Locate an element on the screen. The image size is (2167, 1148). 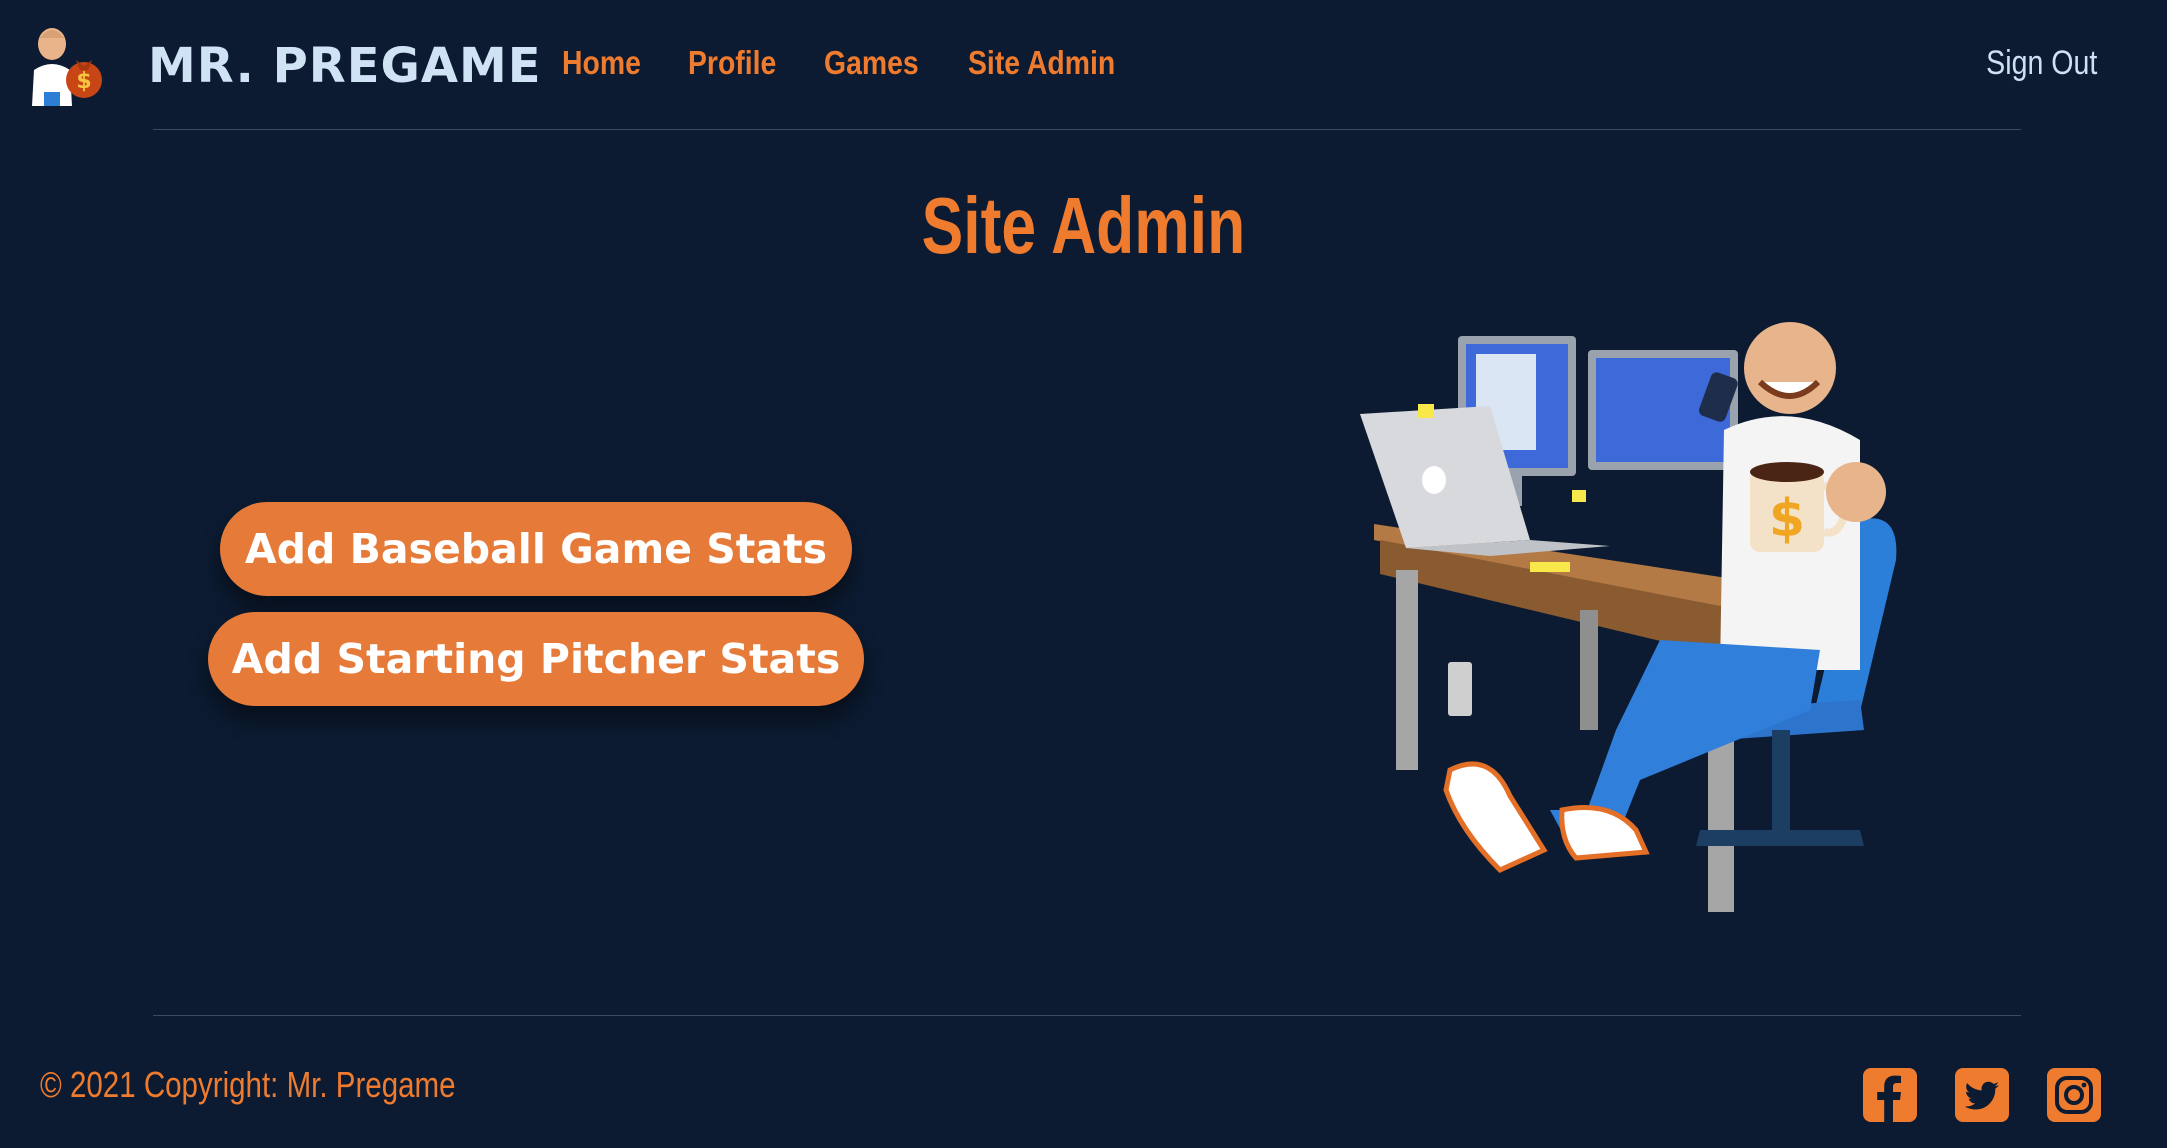
nav-home-link: Home is located at coordinates (601, 63).